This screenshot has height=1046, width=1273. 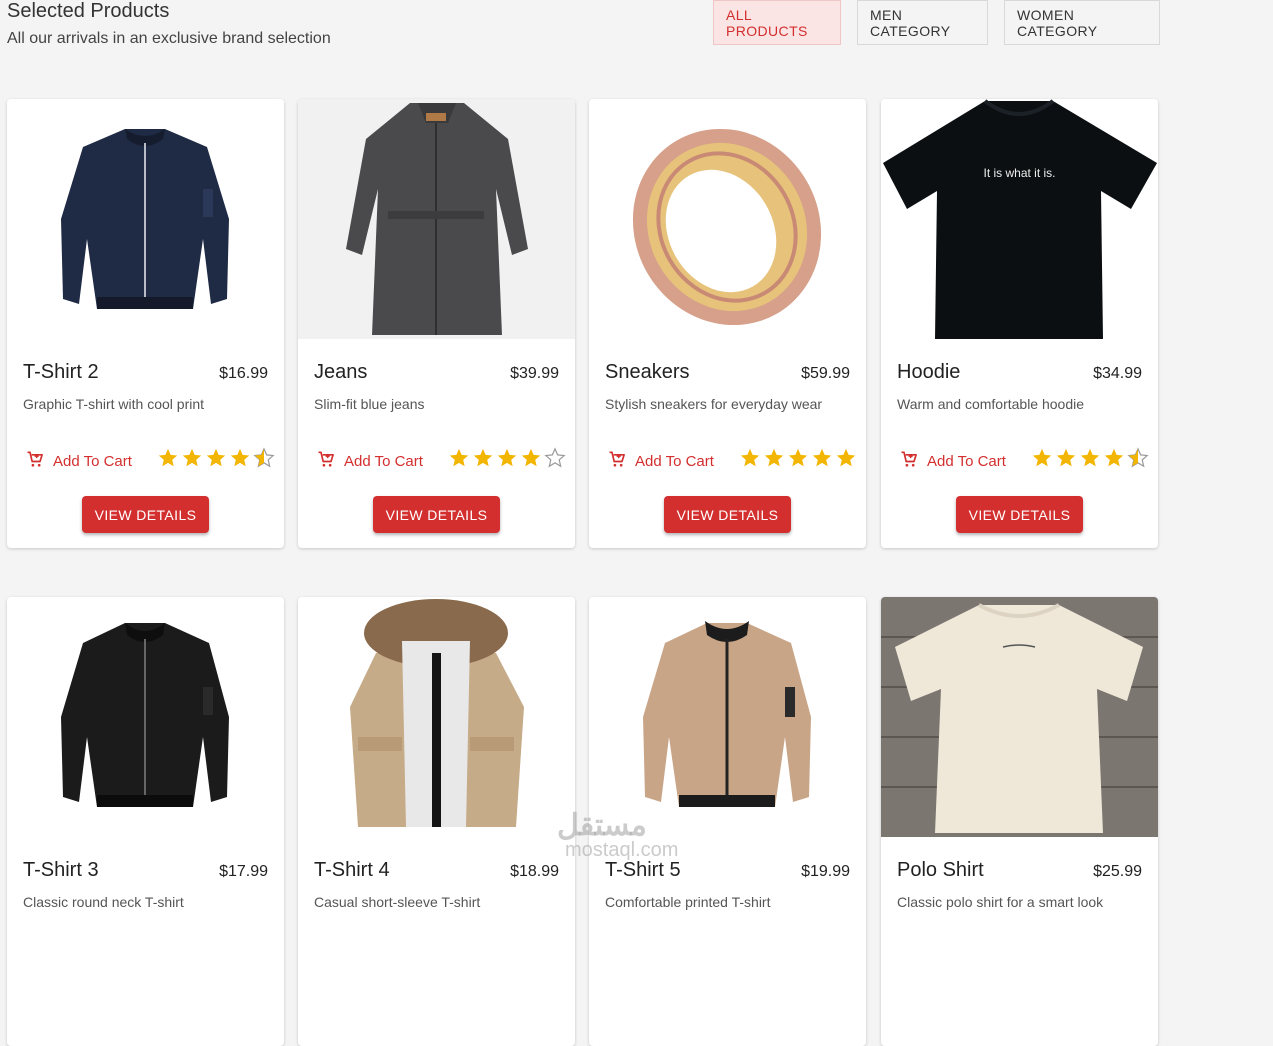 I want to click on product-name: T-Shirt 4, so click(x=352, y=870).